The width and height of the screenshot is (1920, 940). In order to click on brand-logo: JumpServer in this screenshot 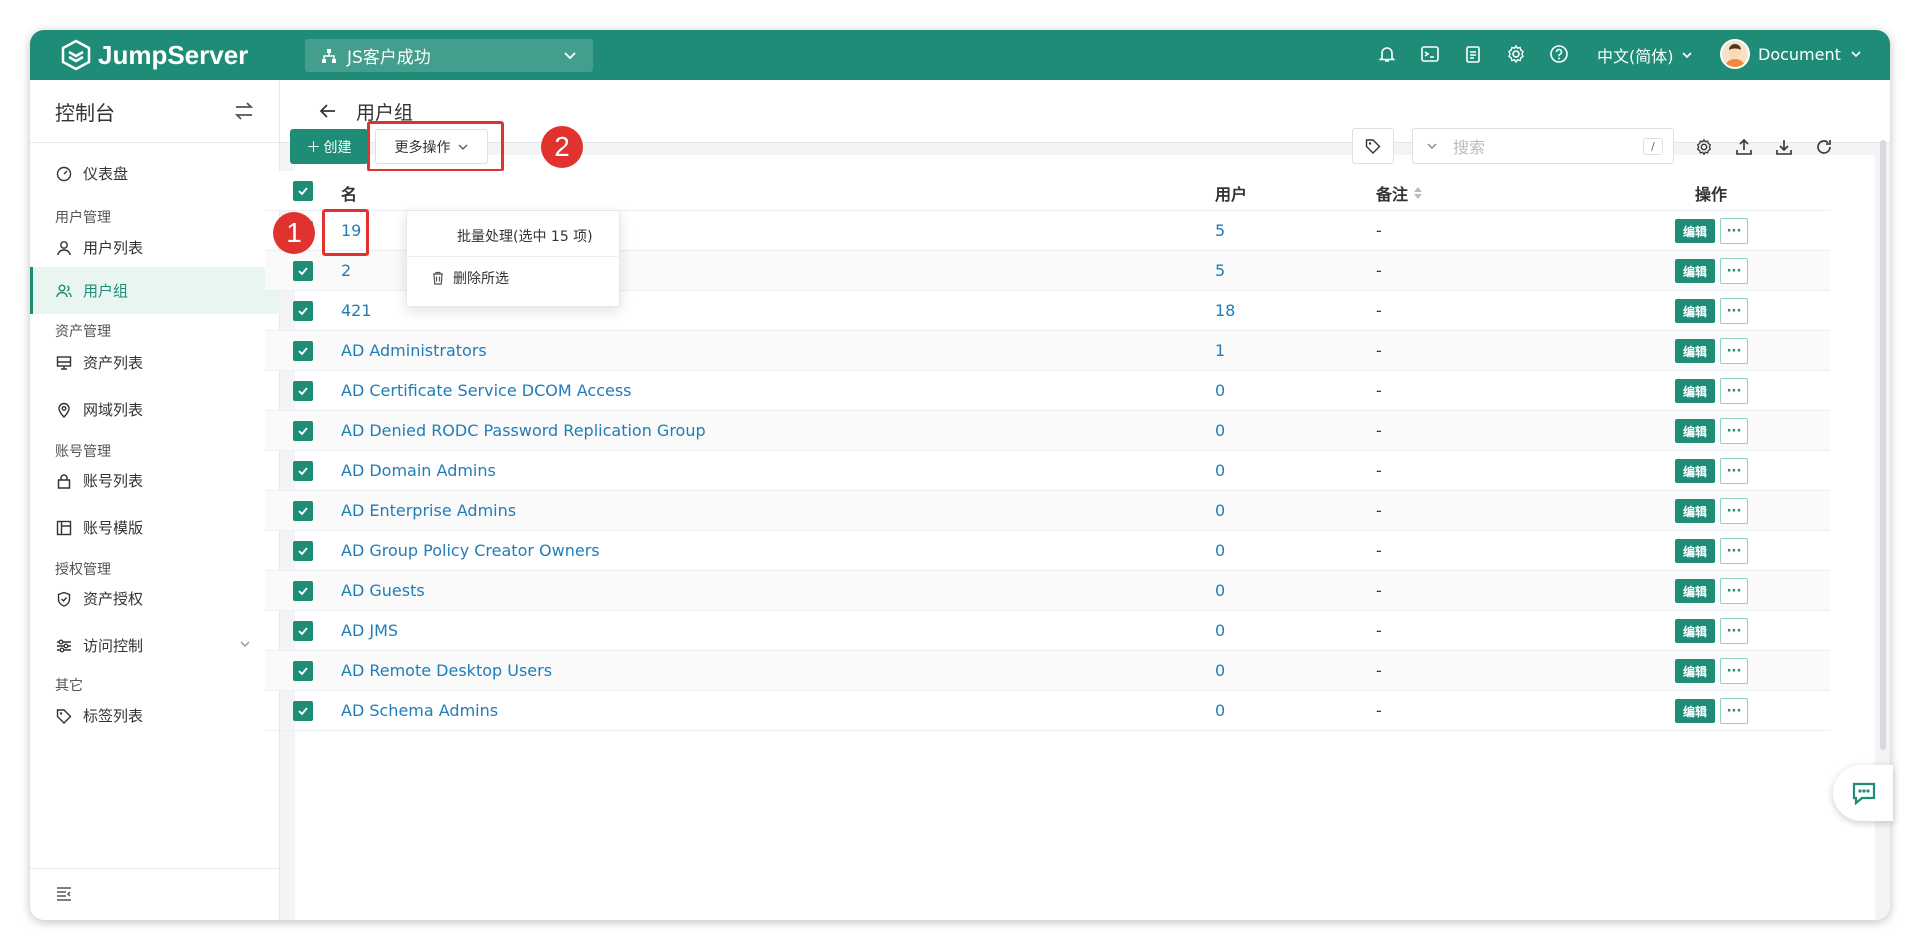, I will do `click(154, 55)`.